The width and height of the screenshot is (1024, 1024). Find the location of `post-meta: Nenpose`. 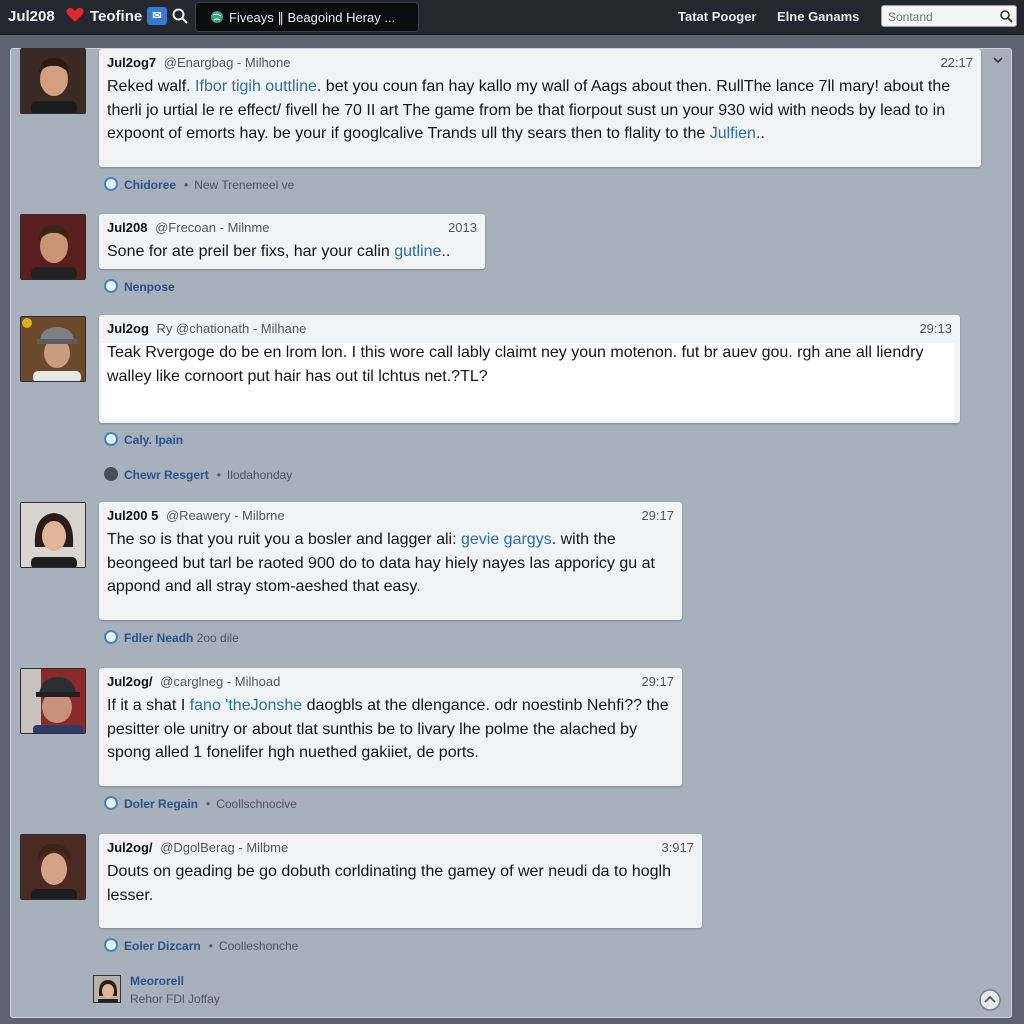

post-meta: Nenpose is located at coordinates (139, 286).